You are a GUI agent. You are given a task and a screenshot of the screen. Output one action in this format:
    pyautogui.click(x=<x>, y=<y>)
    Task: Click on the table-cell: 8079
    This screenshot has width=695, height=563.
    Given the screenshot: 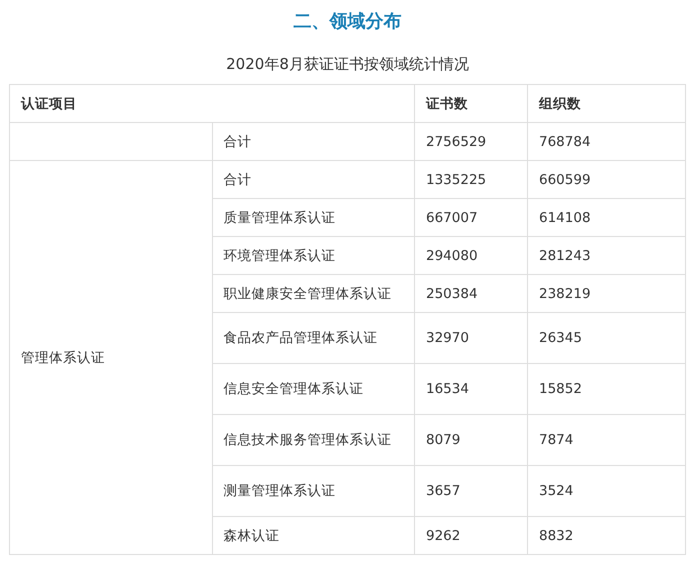 What is the action you would take?
    pyautogui.click(x=471, y=440)
    